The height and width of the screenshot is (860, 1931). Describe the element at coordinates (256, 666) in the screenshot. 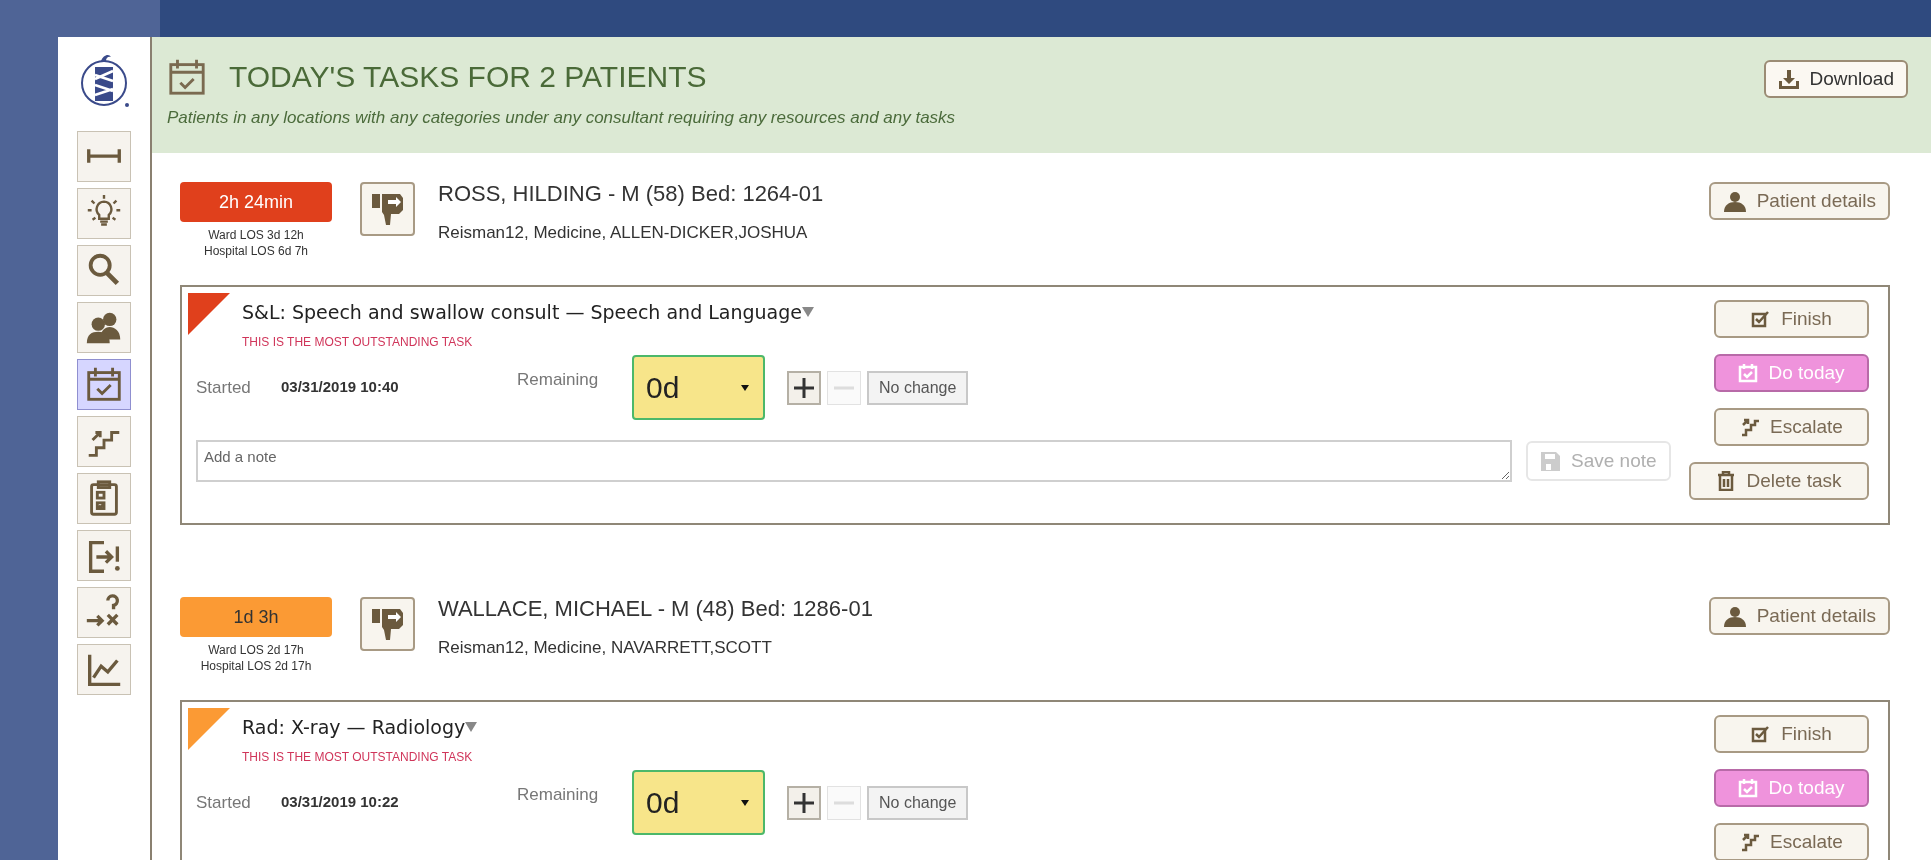

I see `hospital-los: Hospital LOS 2d 17h` at that location.